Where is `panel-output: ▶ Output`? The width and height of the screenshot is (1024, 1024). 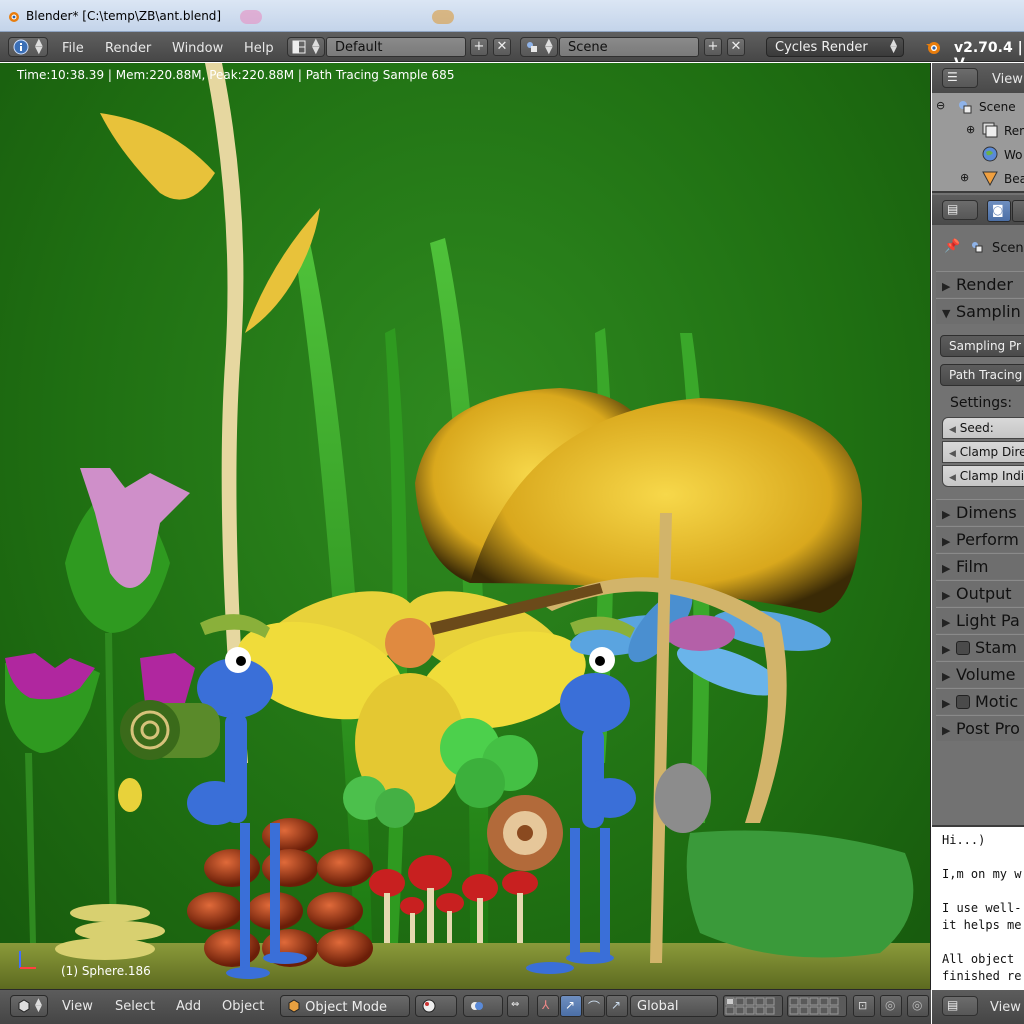
panel-output: ▶ Output is located at coordinates (980, 593).